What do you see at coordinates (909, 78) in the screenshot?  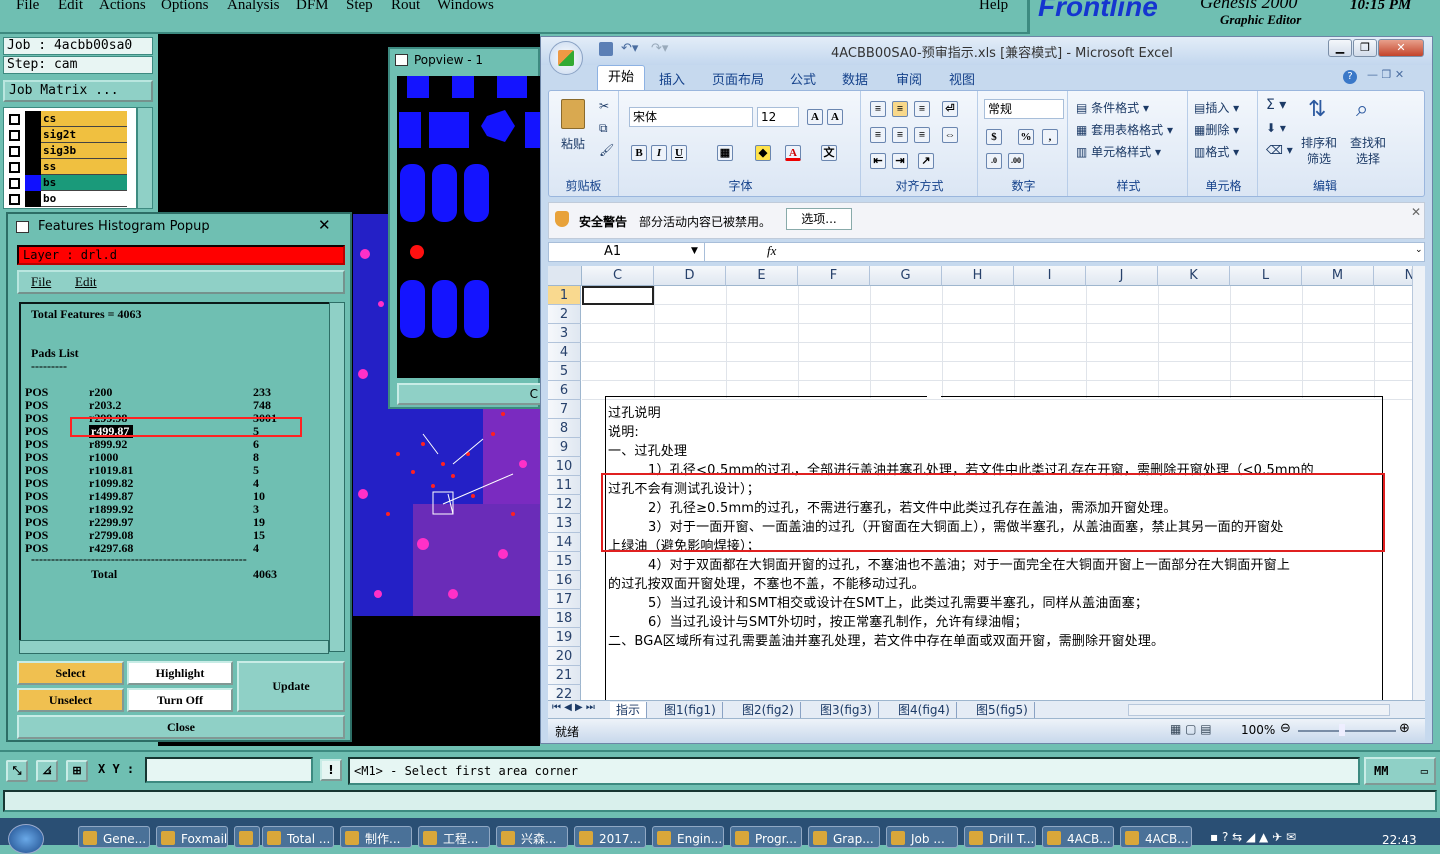 I see `tab-review: 审阅` at bounding box center [909, 78].